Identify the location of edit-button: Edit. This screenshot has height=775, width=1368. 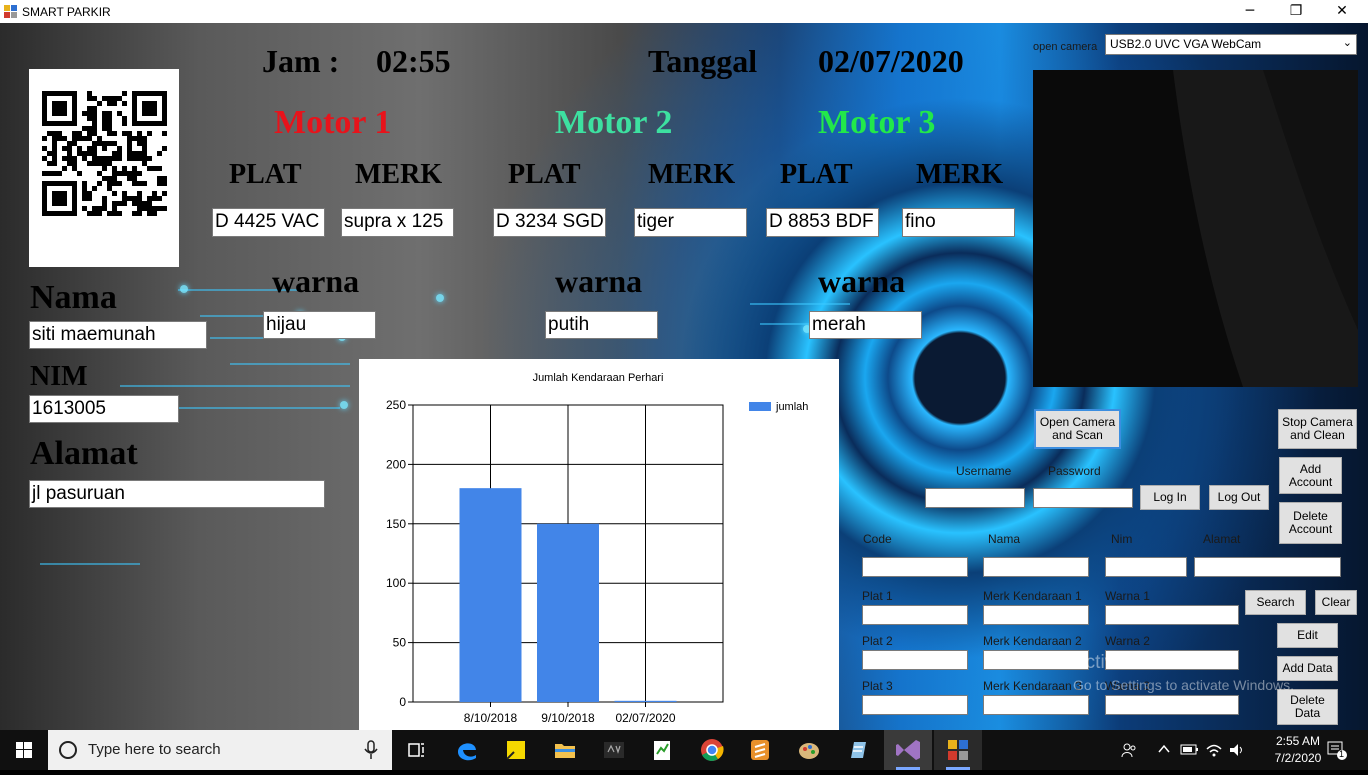
(1307, 635).